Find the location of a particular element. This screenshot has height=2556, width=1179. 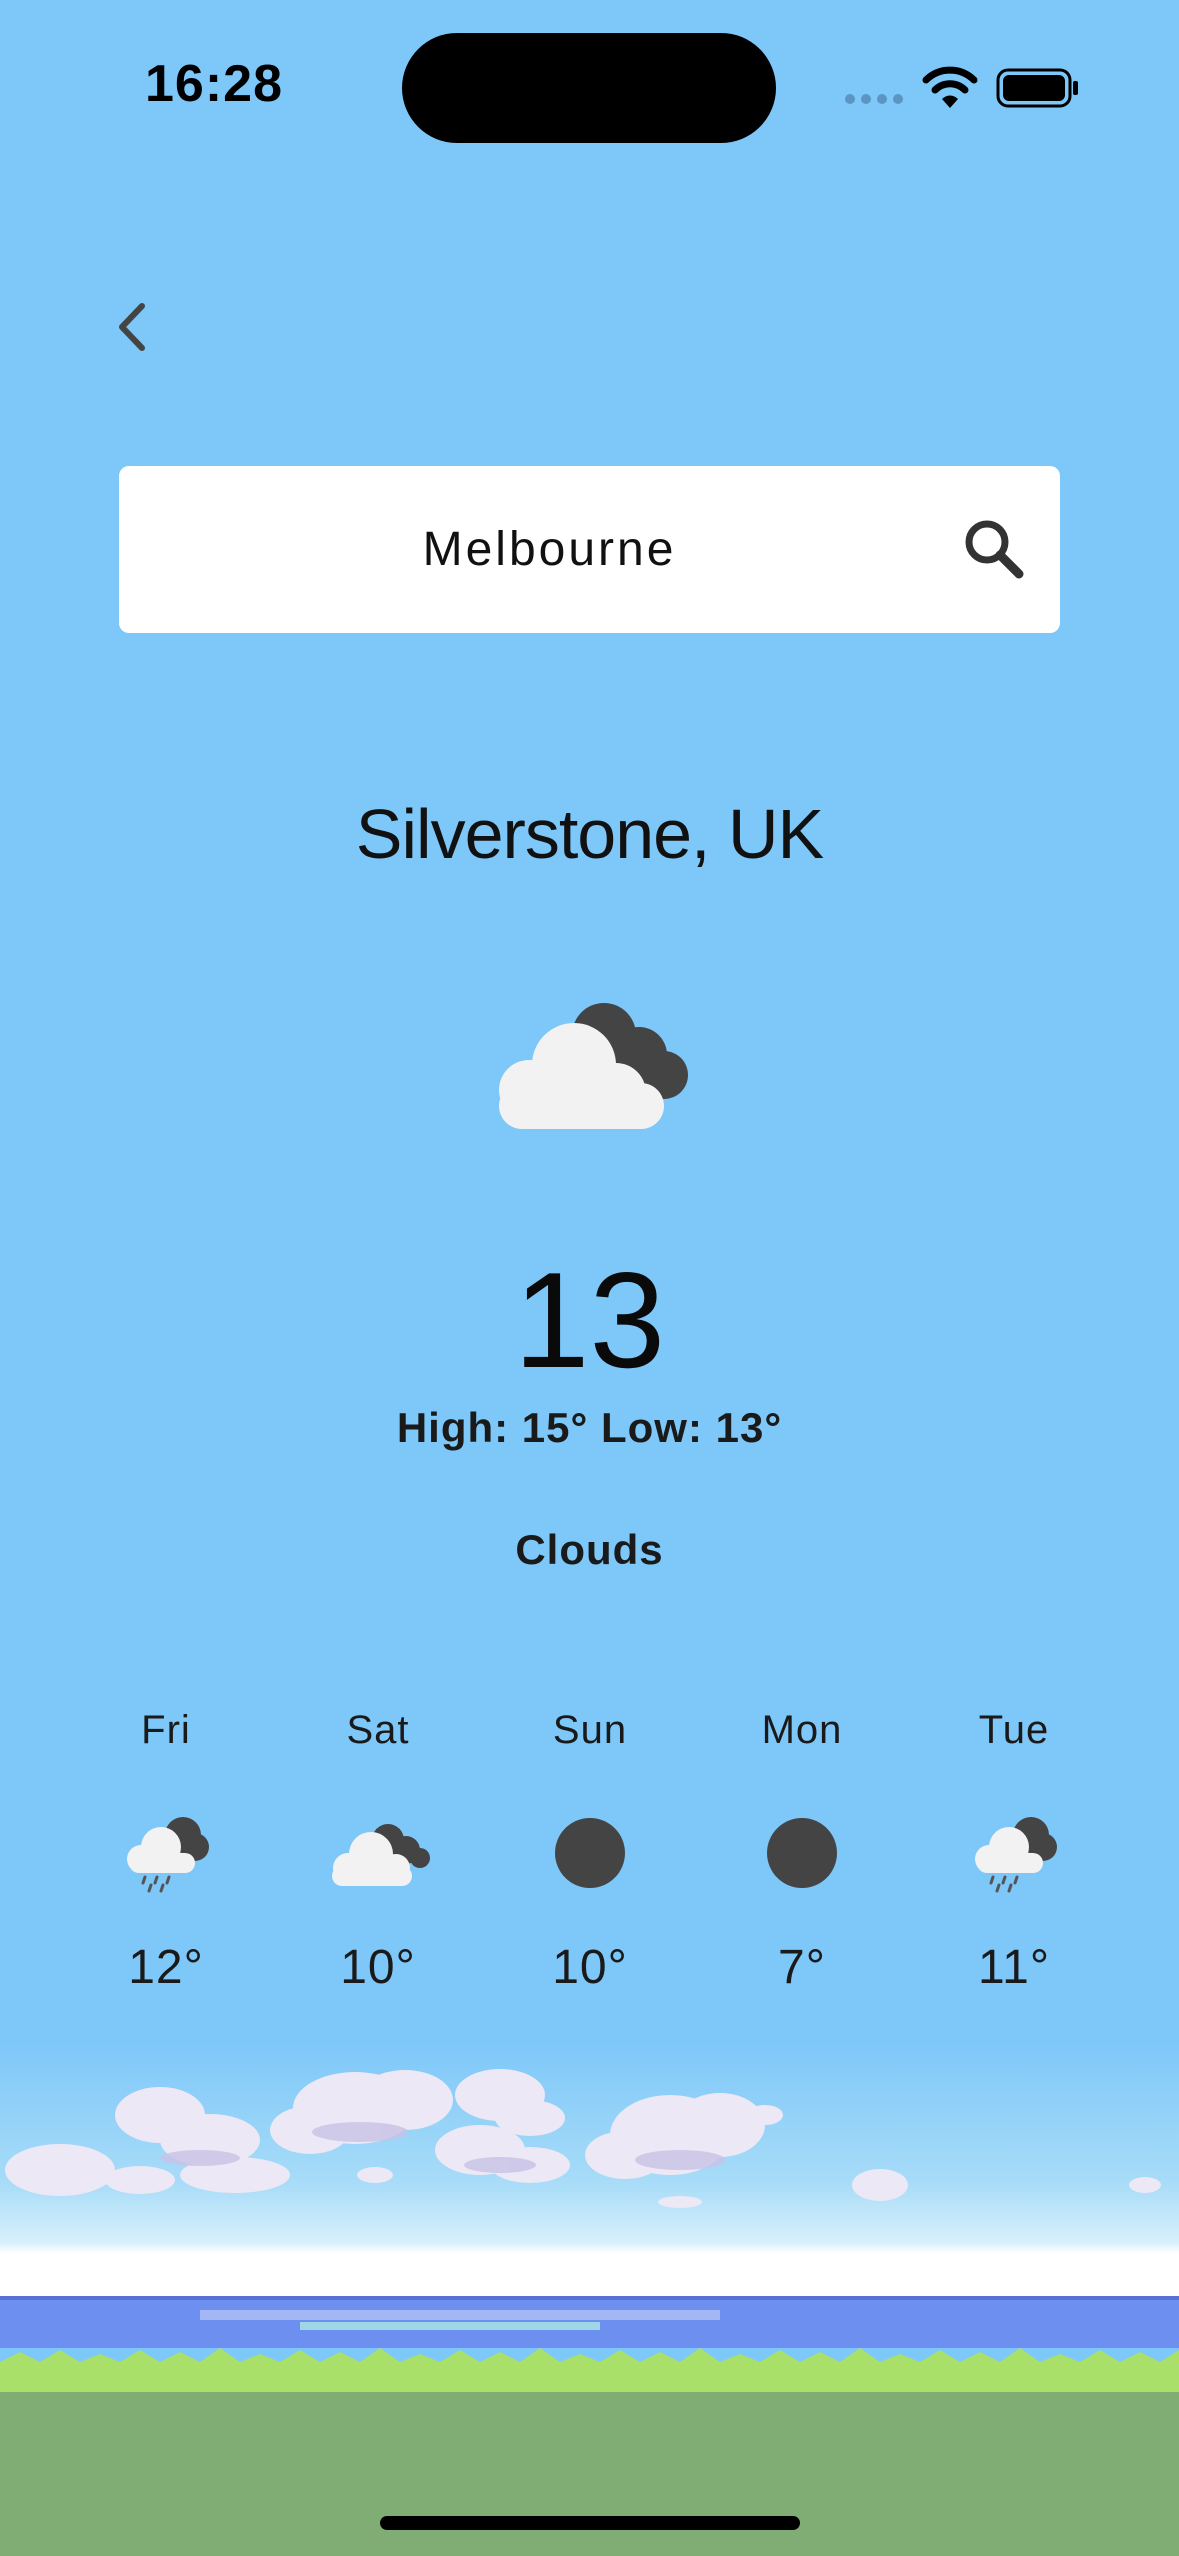

forecast-row: Fri 12° Sat 10° Sun 10° Mon 7° Tue 11° is located at coordinates (590, 1860).